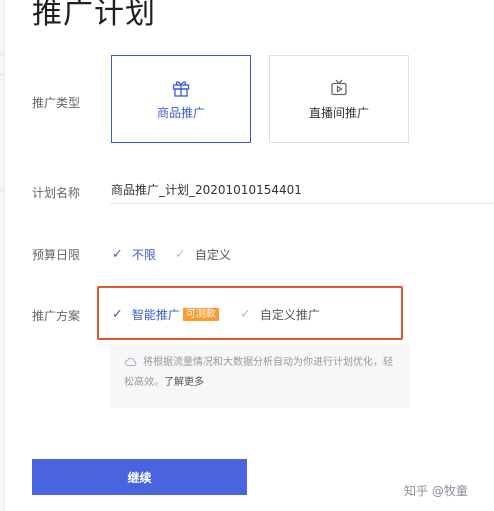 The height and width of the screenshot is (511, 494). What do you see at coordinates (56, 316) in the screenshot?
I see `scheme-label: 推广方案` at bounding box center [56, 316].